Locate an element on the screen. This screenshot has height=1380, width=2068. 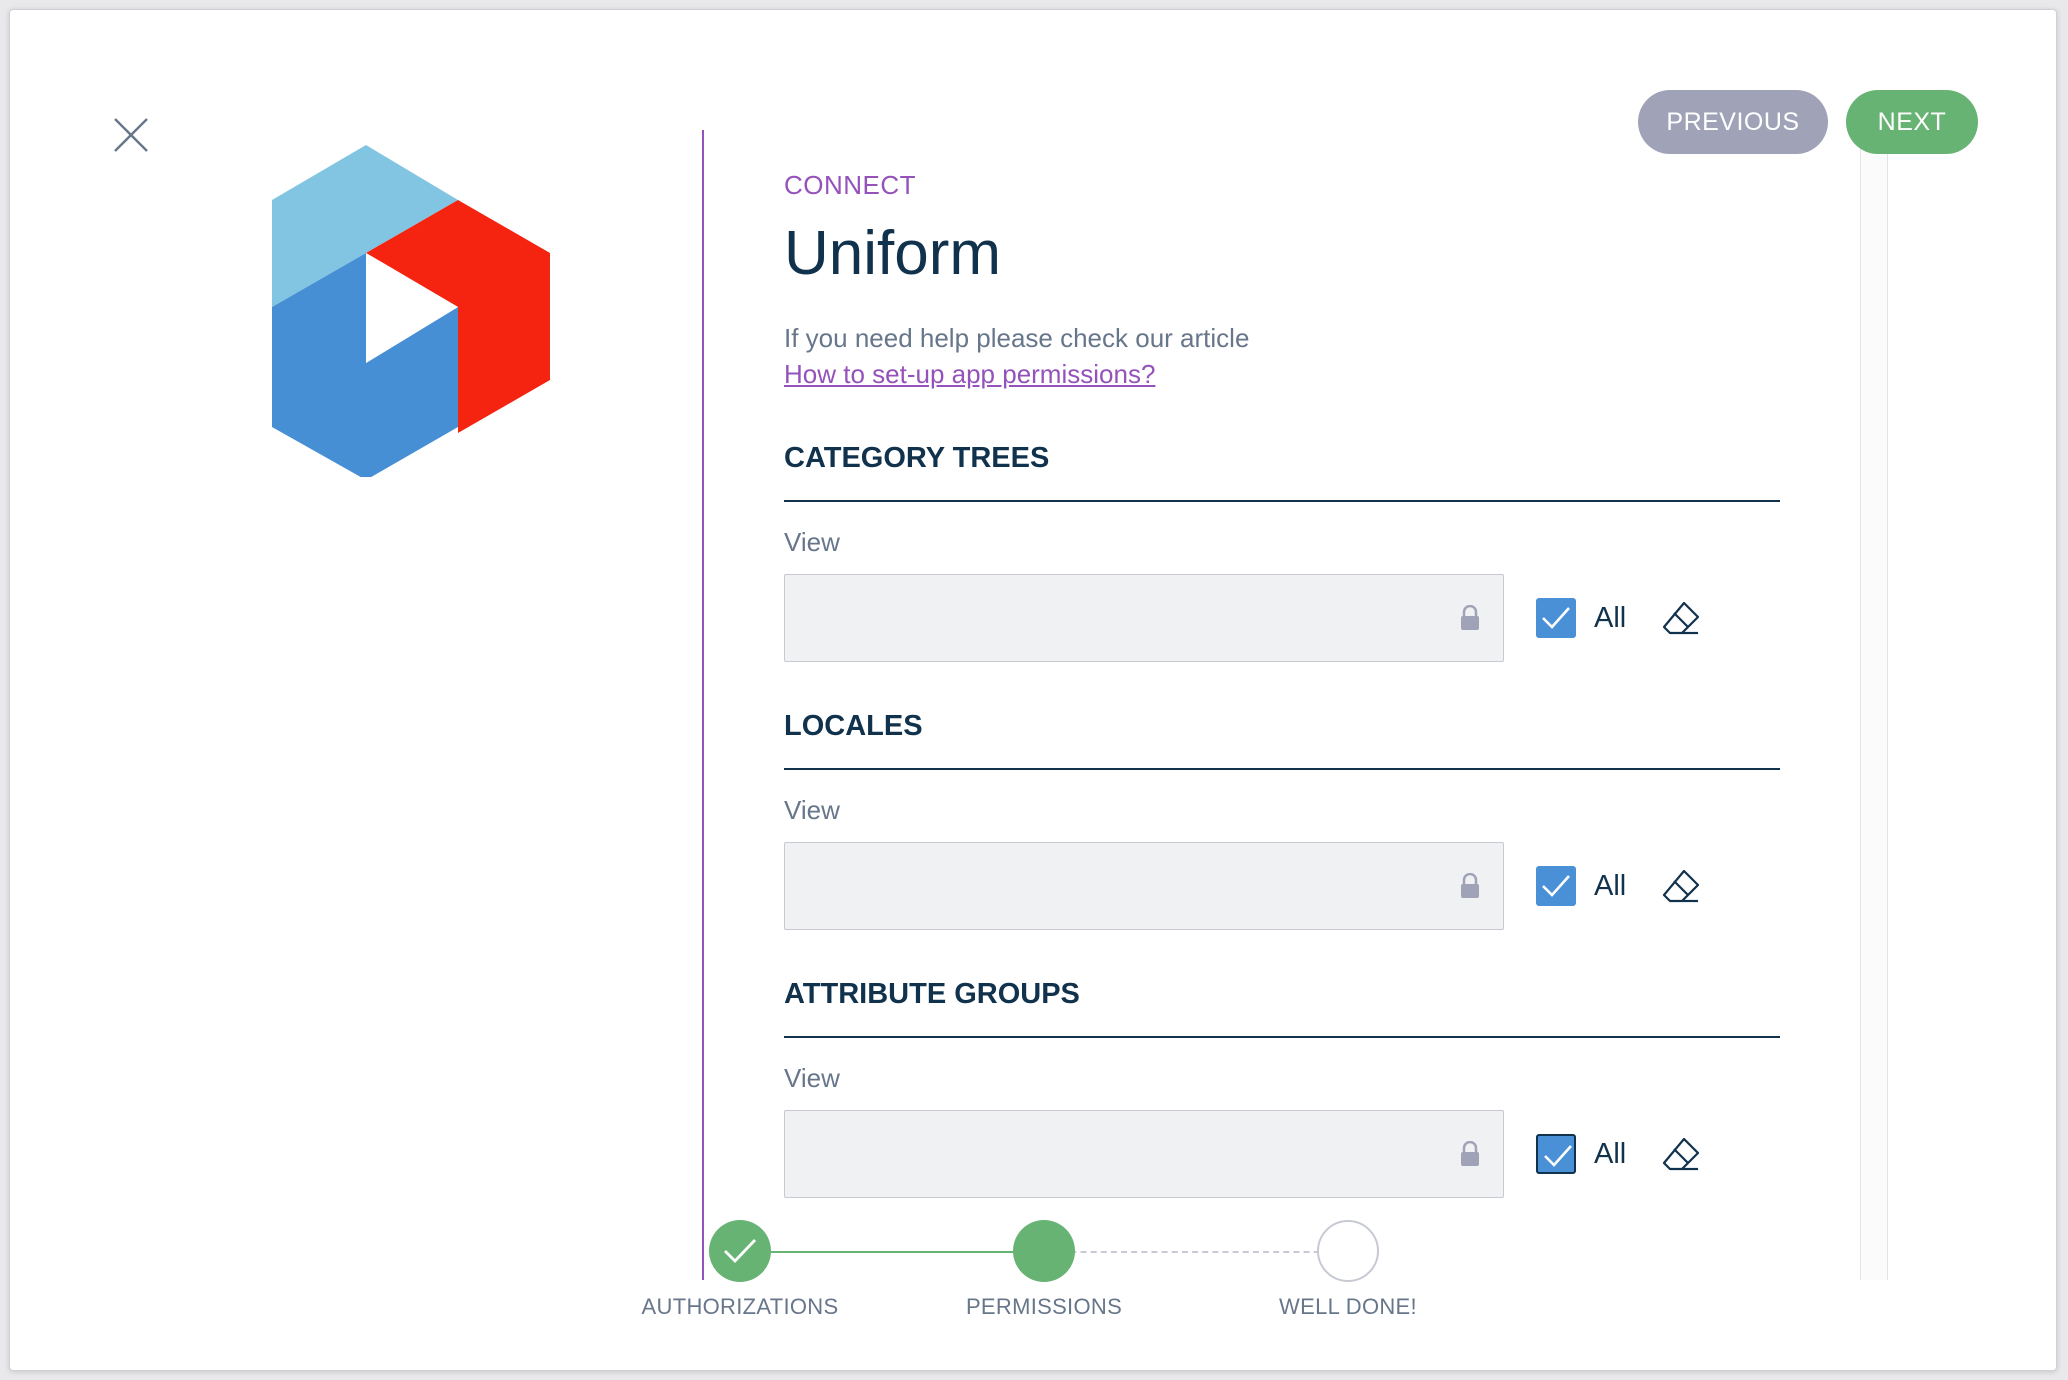
app-logo is located at coordinates (410, 307).